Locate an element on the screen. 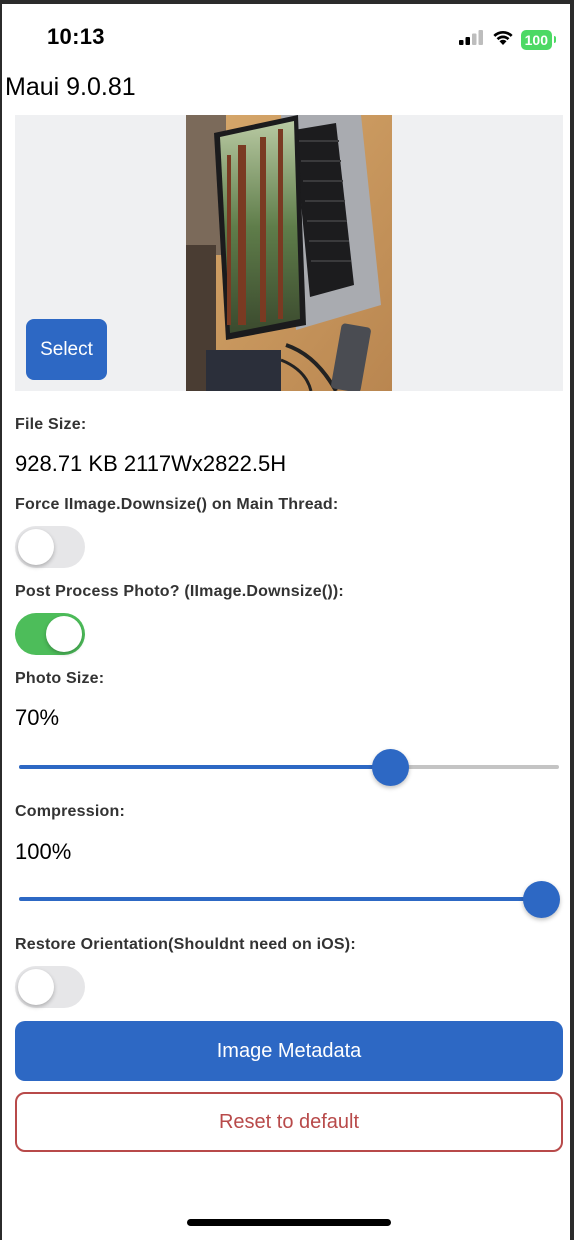 This screenshot has height=1240, width=574. force-main-thread-label: Force IImage.Downsize() on Main Thread: is located at coordinates (177, 504).